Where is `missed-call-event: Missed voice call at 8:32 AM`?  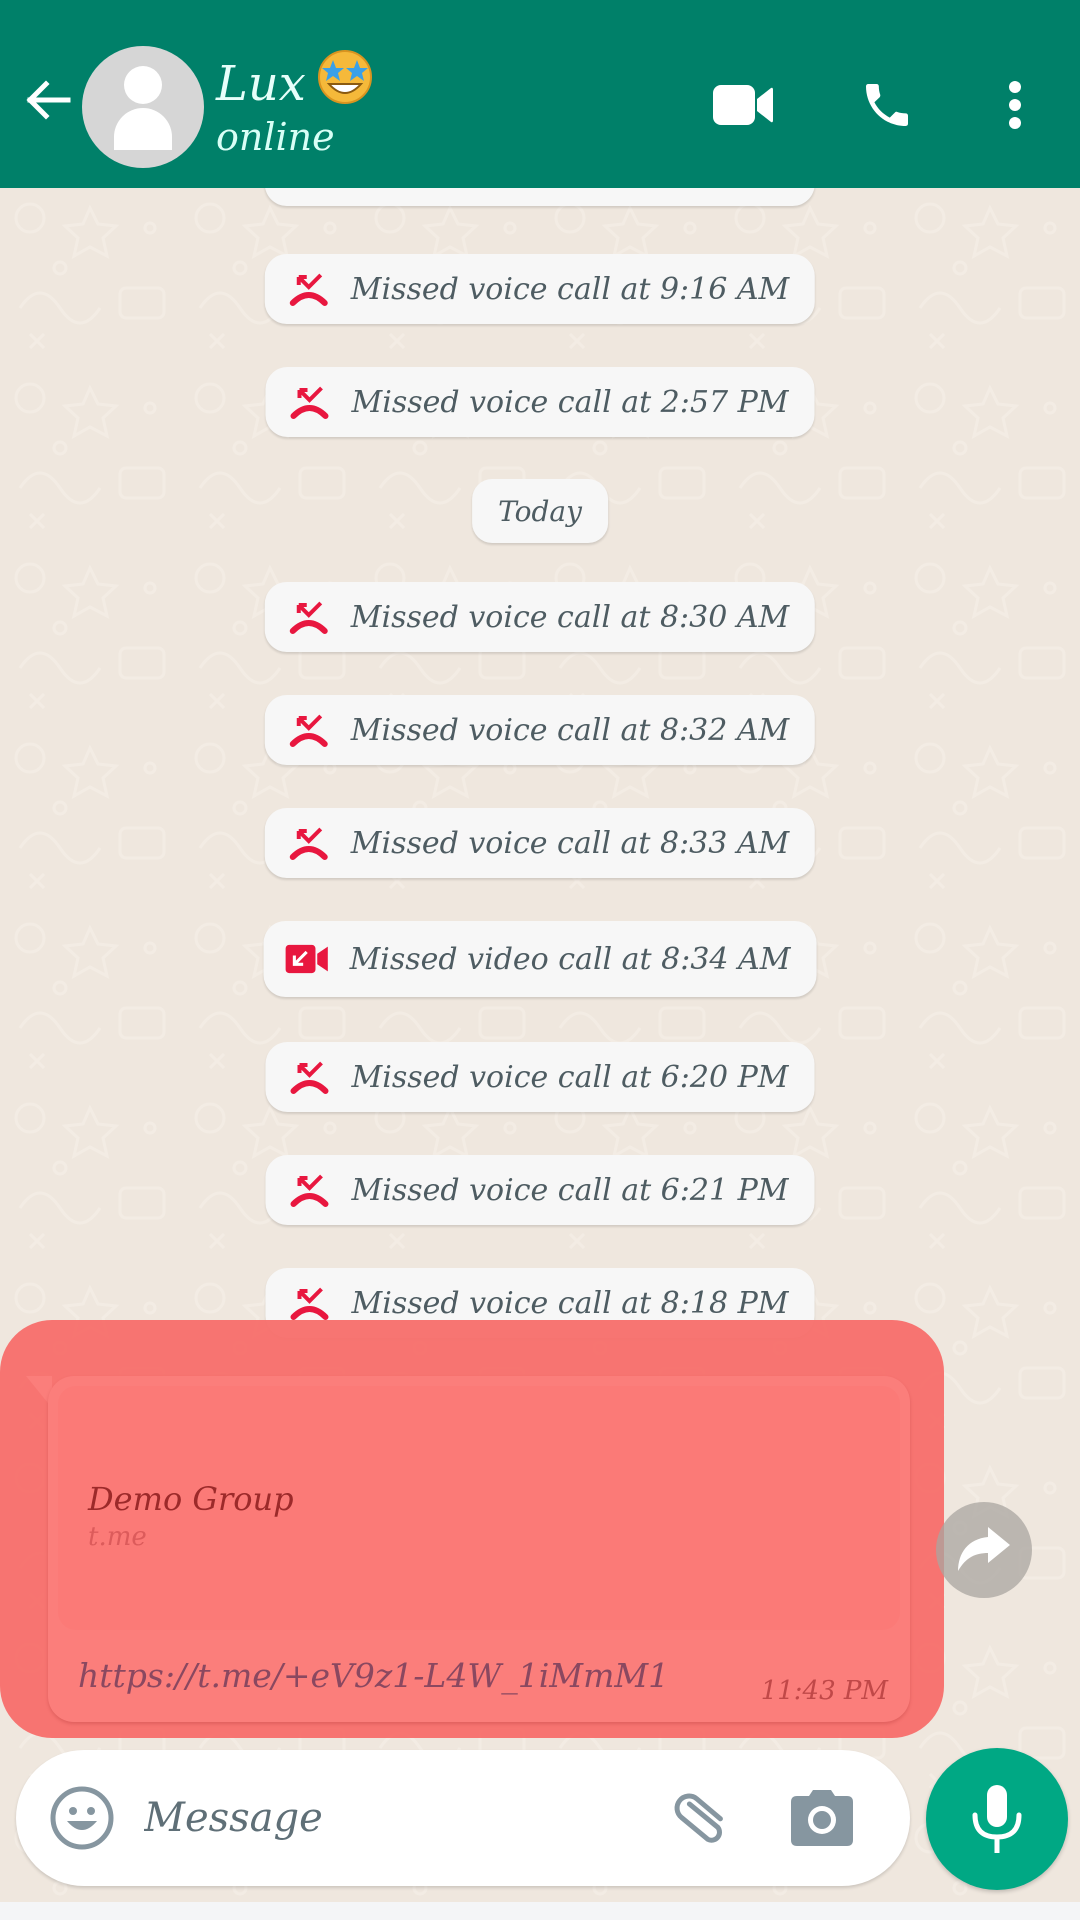
missed-call-event: Missed voice call at 8:32 AM is located at coordinates (540, 730).